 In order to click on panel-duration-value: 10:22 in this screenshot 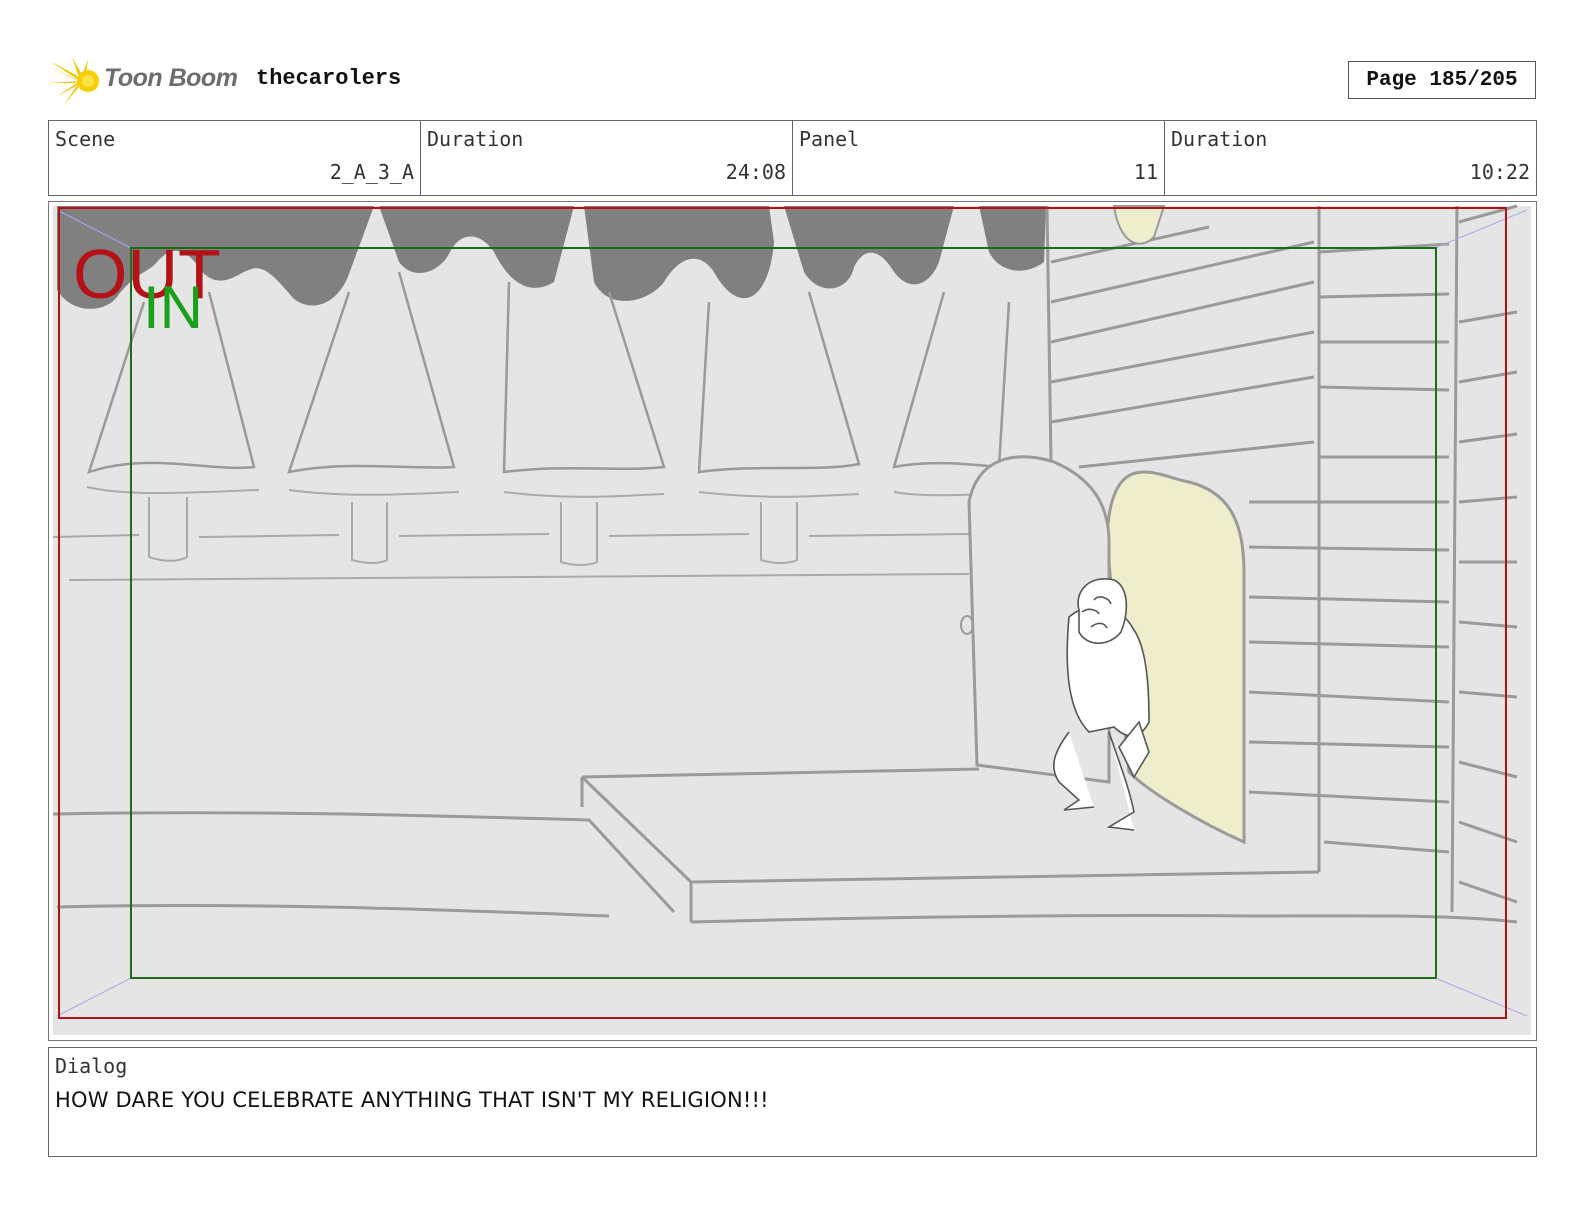, I will do `click(1499, 172)`.